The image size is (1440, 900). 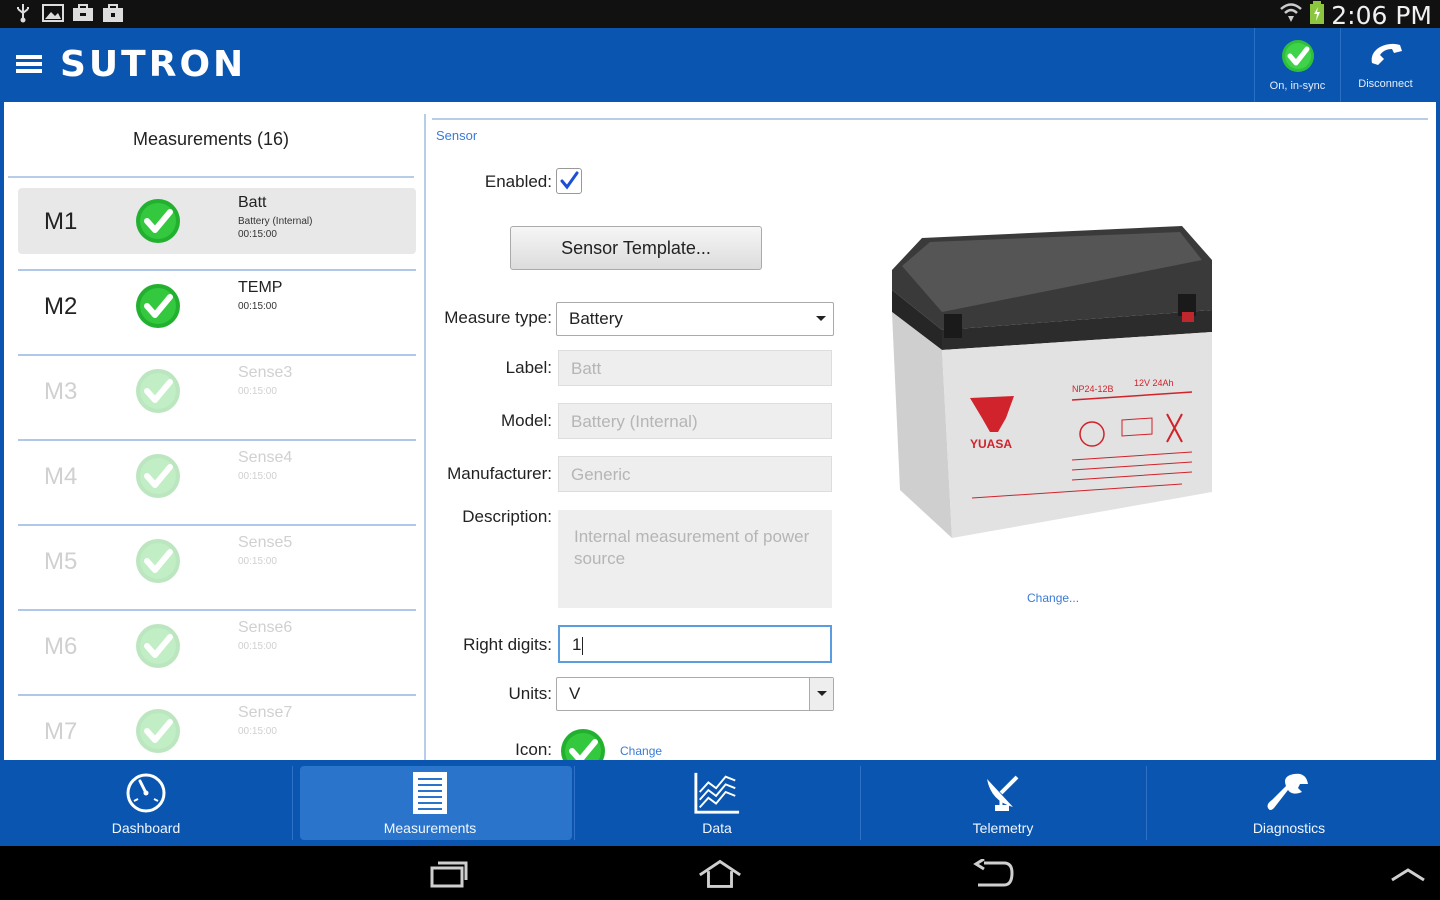 I want to click on label-label: Label:, so click(x=528, y=367).